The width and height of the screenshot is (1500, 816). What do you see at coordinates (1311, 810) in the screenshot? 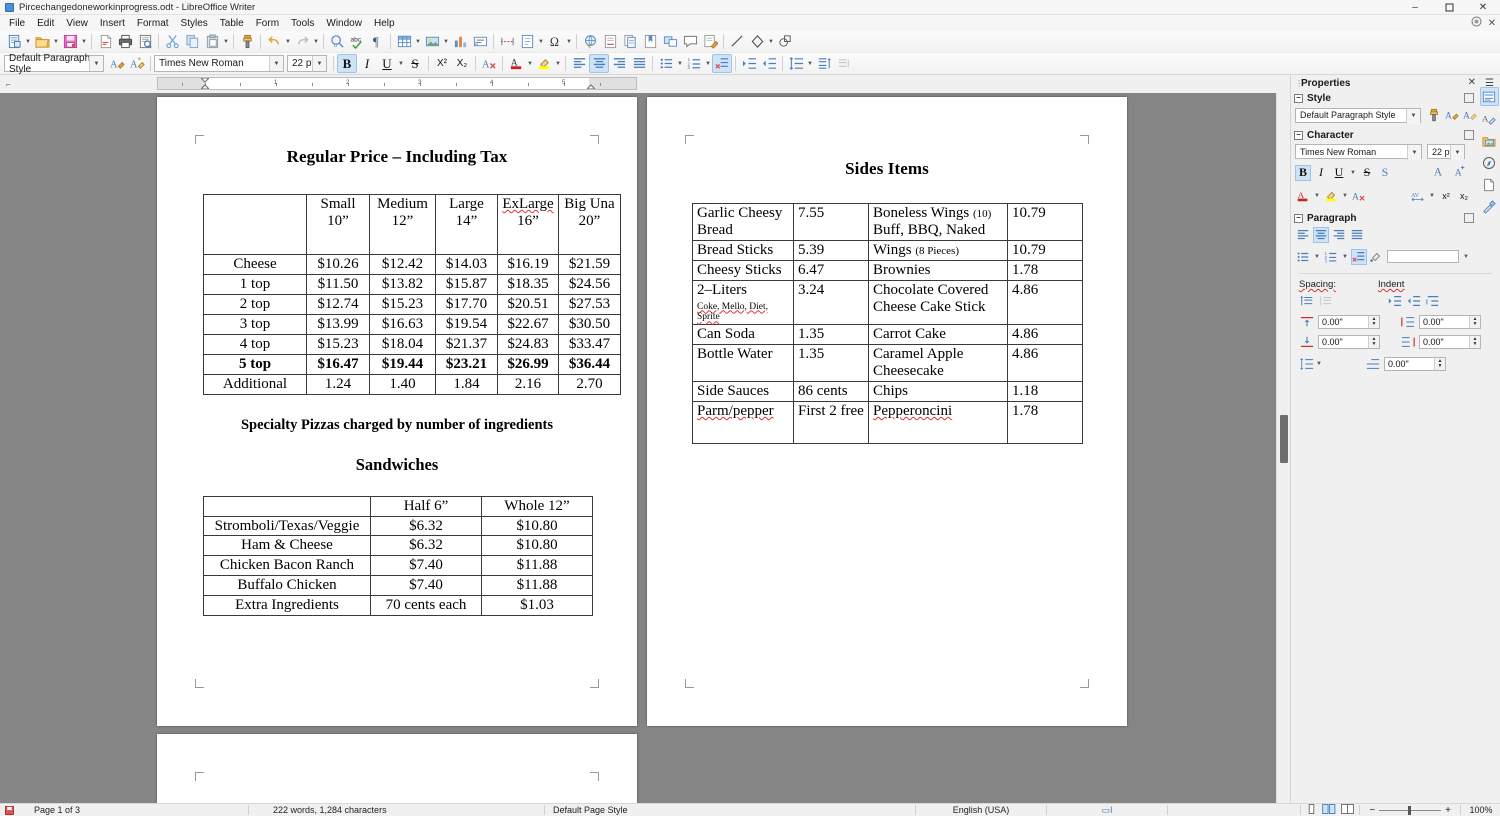
I see `single-page-view-icon` at bounding box center [1311, 810].